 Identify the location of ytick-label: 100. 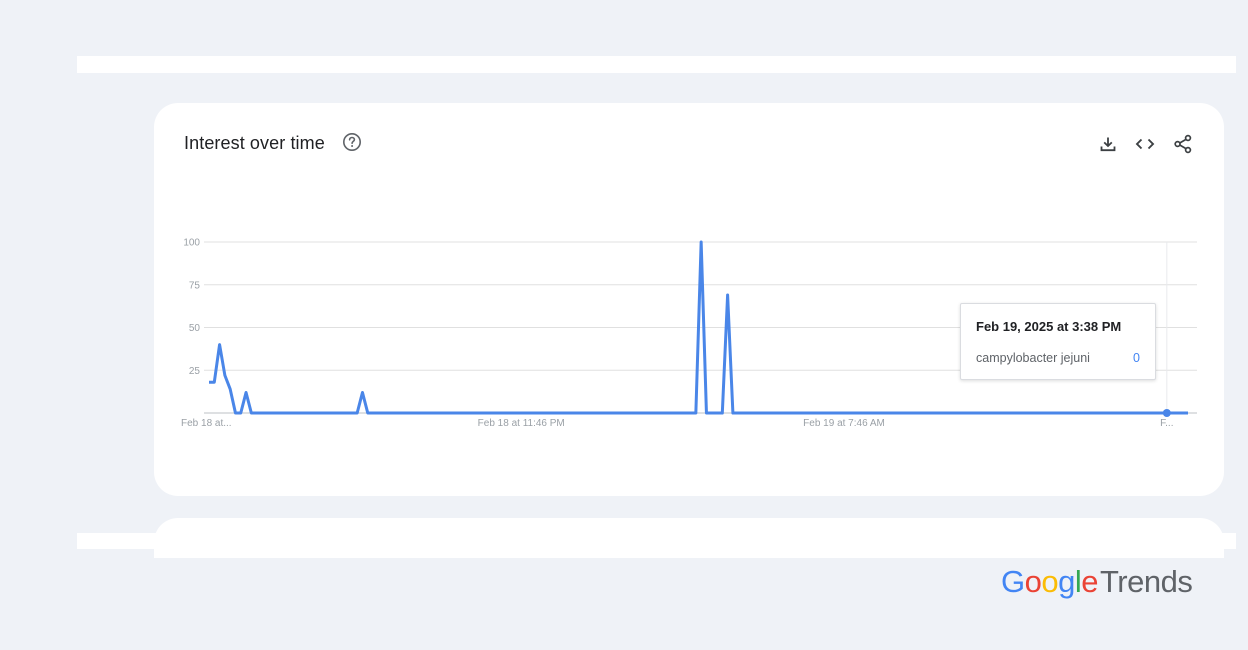
(191, 243).